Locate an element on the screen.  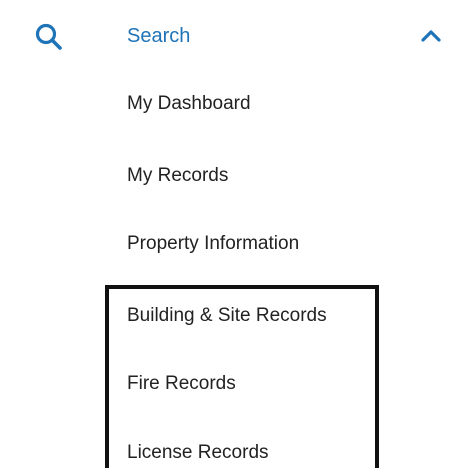
chevron-up-icon is located at coordinates (431, 35).